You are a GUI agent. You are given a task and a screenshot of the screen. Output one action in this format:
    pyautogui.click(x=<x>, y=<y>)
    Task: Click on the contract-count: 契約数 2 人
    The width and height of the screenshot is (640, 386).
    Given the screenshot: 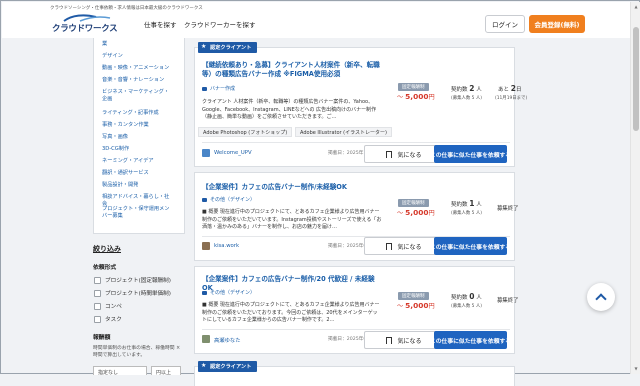 What is the action you would take?
    pyautogui.click(x=466, y=88)
    